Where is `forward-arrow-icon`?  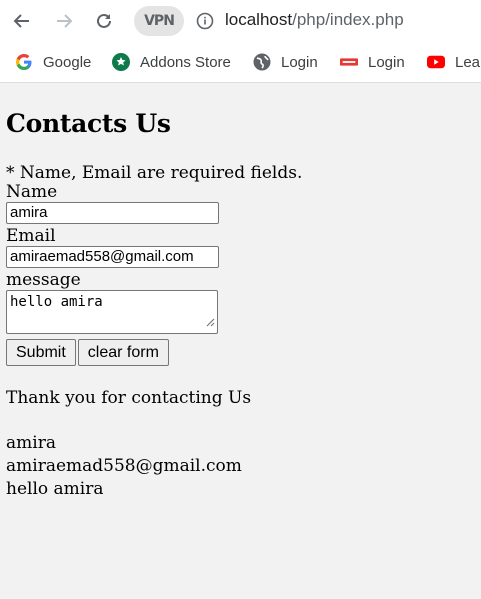 forward-arrow-icon is located at coordinates (64, 21).